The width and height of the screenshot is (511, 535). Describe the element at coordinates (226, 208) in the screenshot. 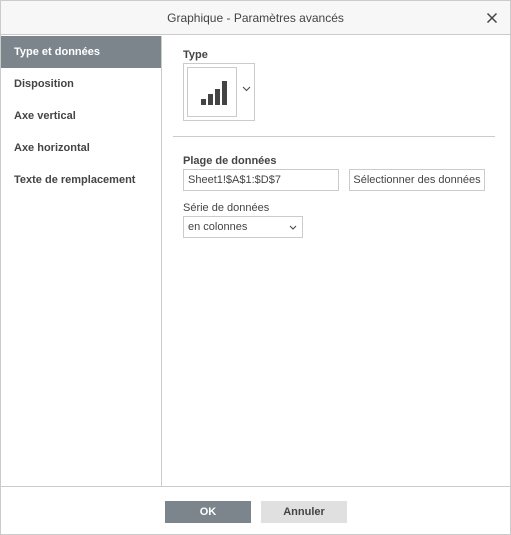

I see `data-series-label: Série de données` at that location.